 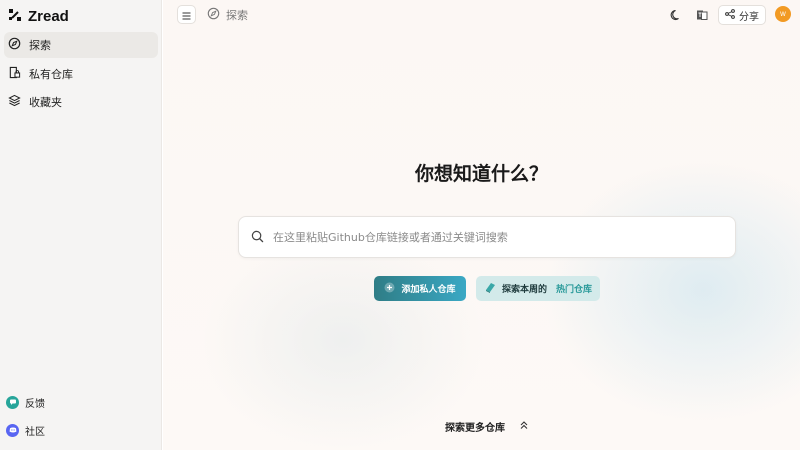 What do you see at coordinates (524, 426) in the screenshot?
I see `chevron-double-up-icon` at bounding box center [524, 426].